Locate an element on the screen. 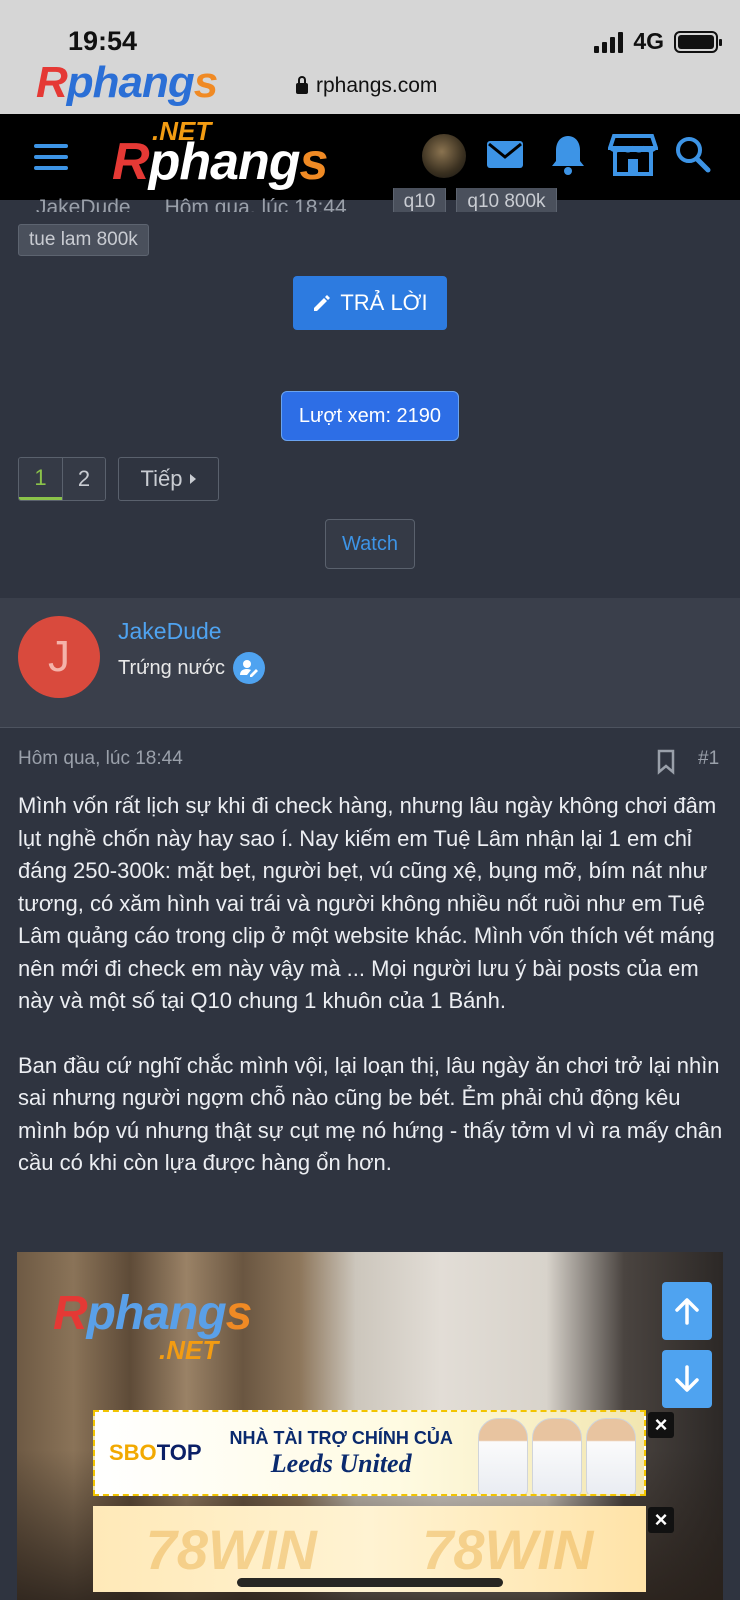 This screenshot has height=1600, width=740. user-title-text: Trứng nước is located at coordinates (171, 667).